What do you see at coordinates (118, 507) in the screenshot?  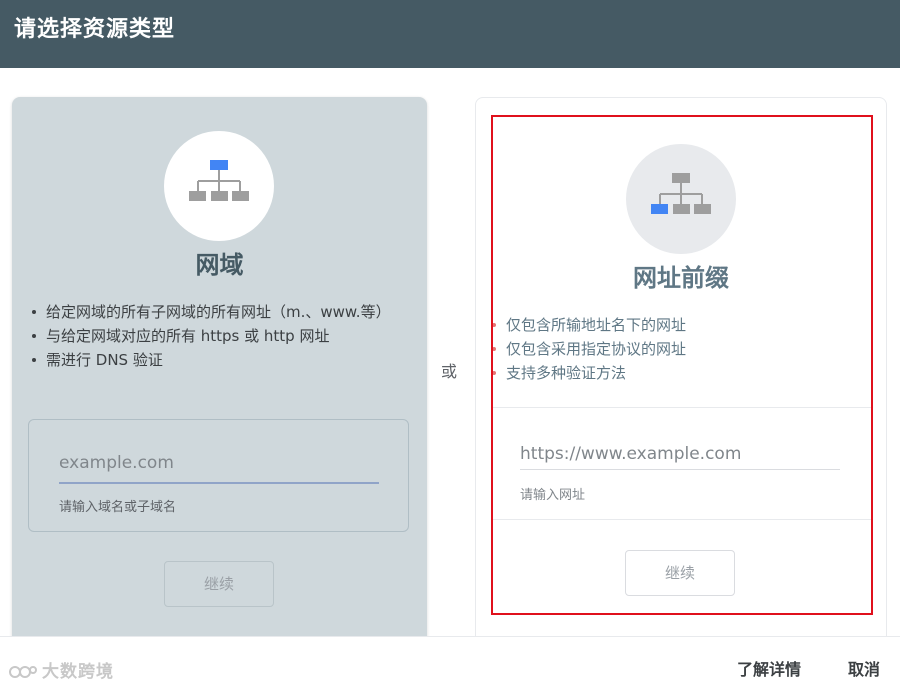 I see `domain-input-hint: 请输入域名或子域名` at bounding box center [118, 507].